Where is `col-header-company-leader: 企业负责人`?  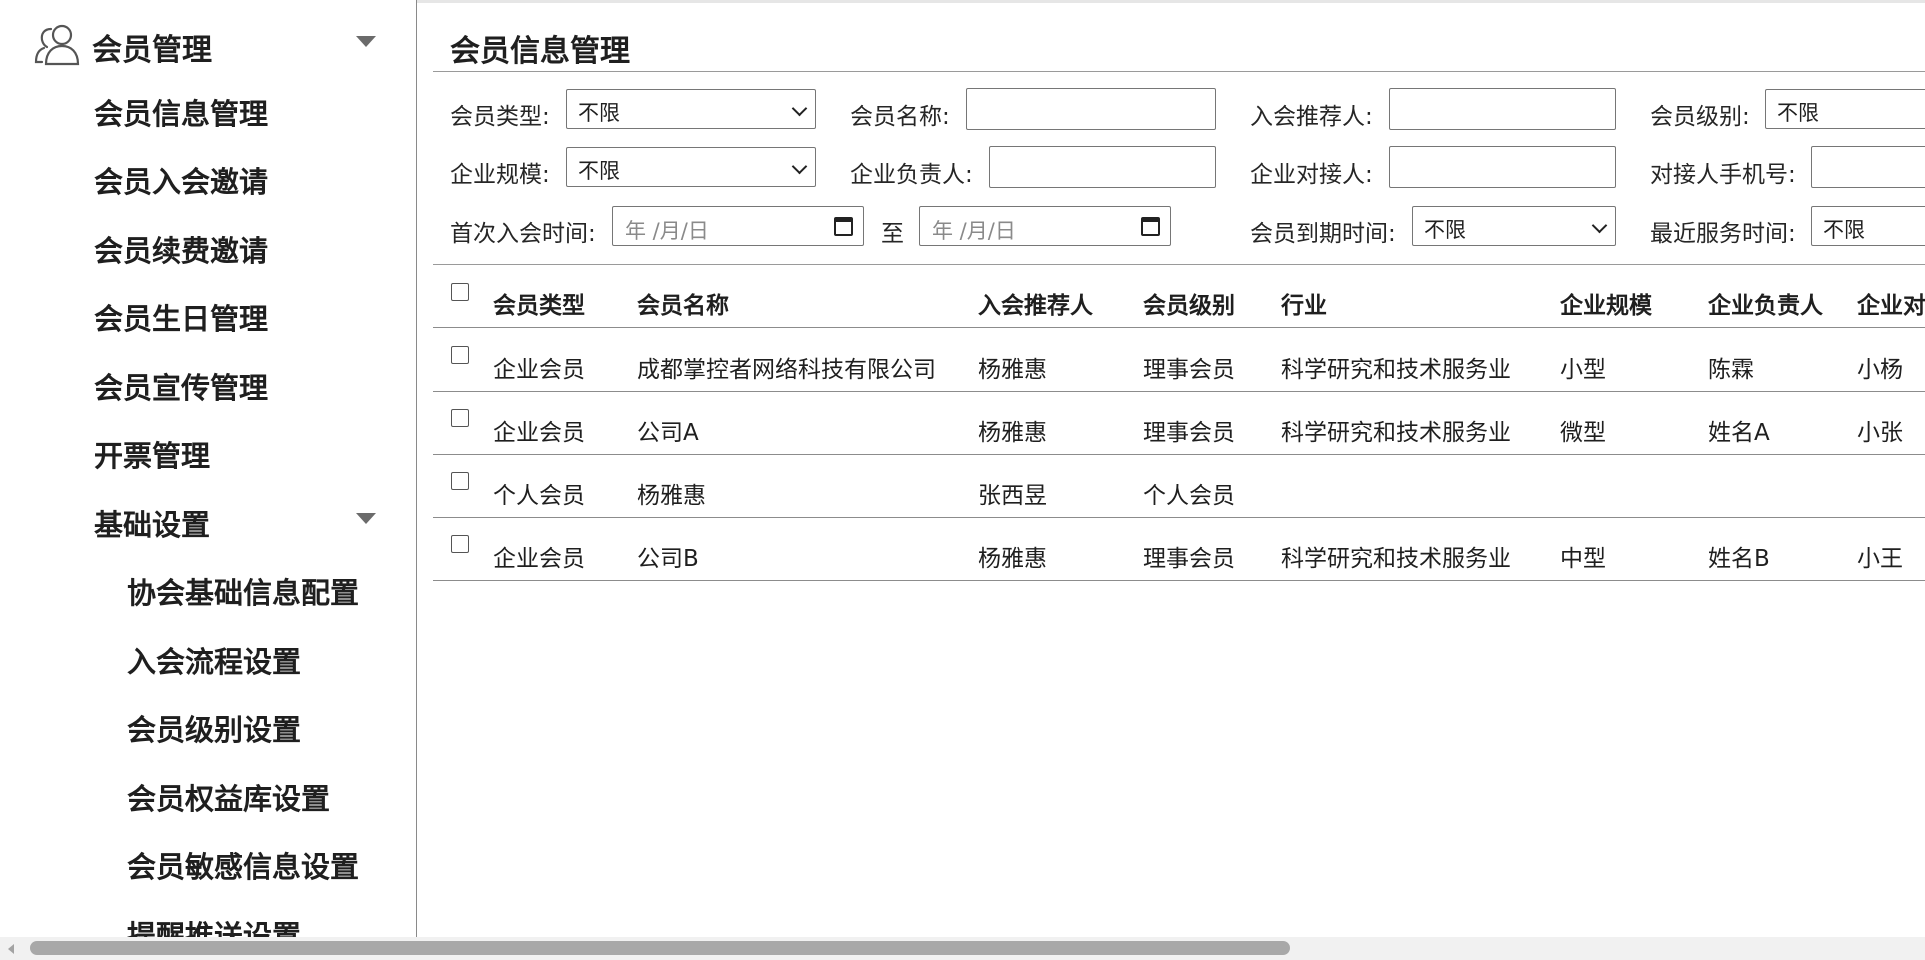
col-header-company-leader: 企业负责人 is located at coordinates (1765, 303).